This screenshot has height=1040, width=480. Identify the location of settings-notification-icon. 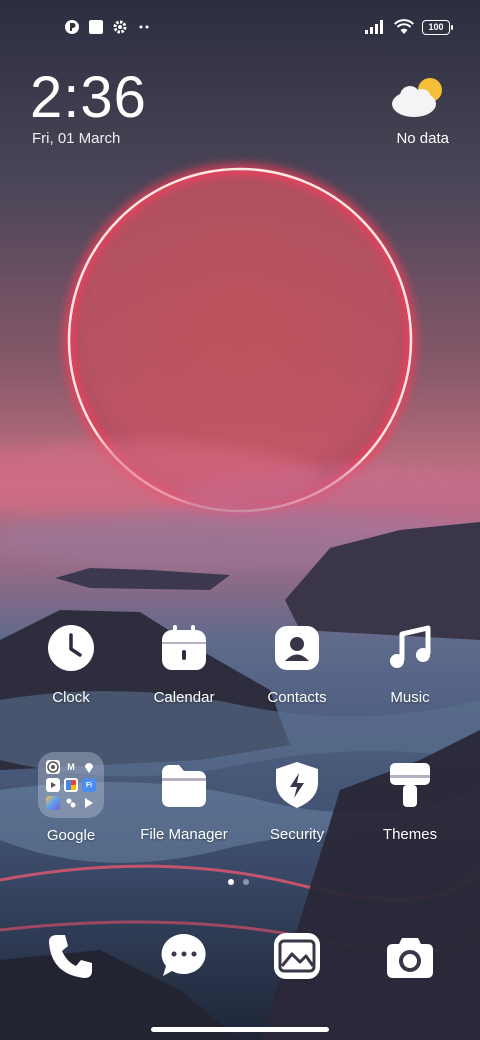
(120, 27).